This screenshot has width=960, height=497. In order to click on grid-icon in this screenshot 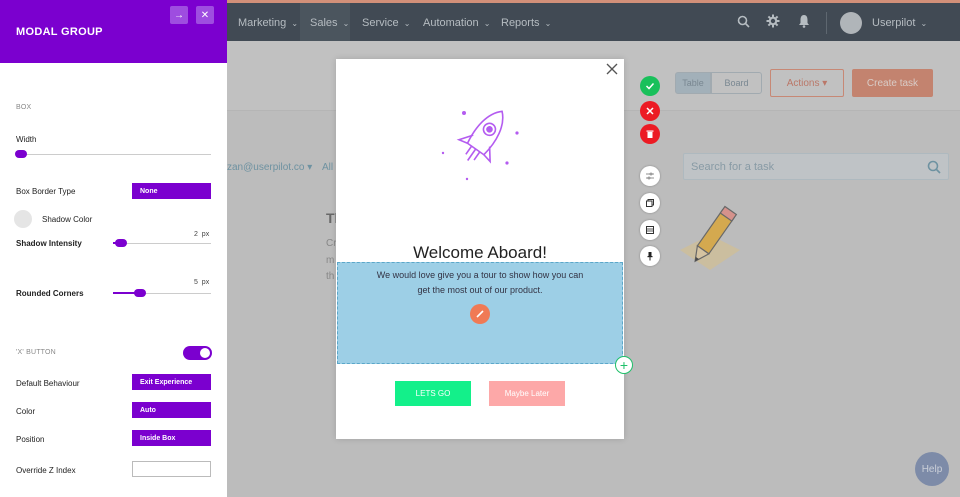, I will do `click(650, 230)`.